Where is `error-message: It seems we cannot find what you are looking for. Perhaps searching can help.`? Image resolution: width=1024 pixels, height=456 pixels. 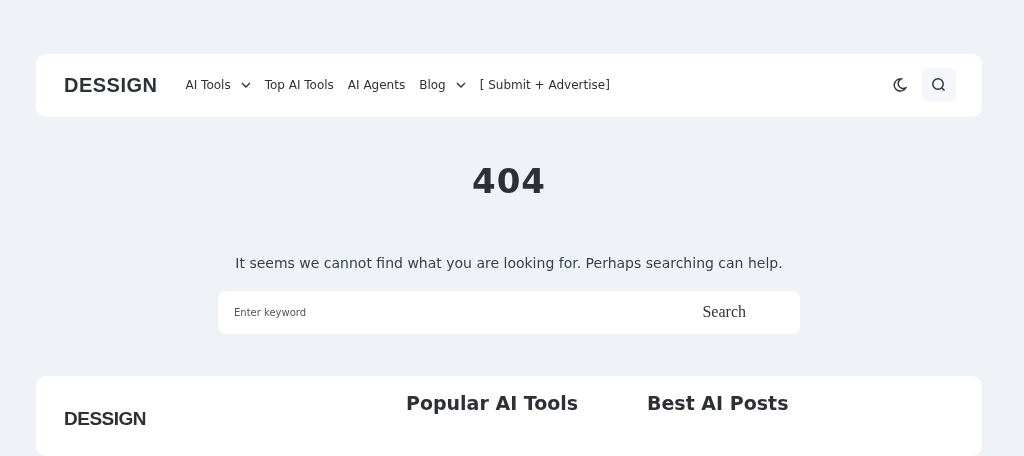
error-message: It seems we cannot find what you are looking for. Perhaps searching can help. is located at coordinates (509, 262).